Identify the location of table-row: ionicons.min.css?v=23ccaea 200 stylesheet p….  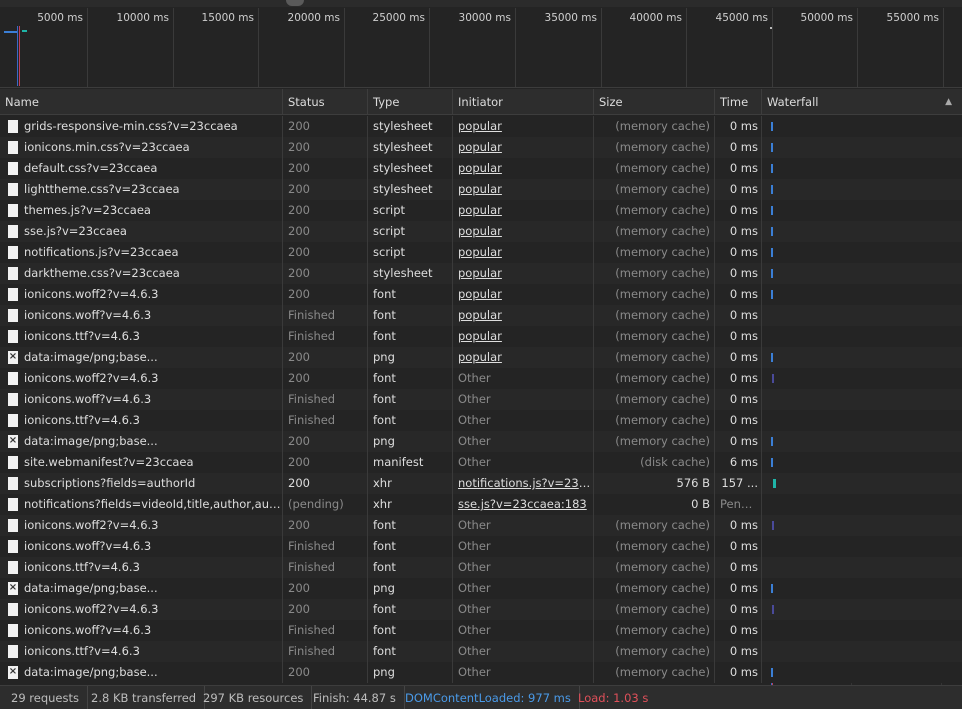
(481, 147).